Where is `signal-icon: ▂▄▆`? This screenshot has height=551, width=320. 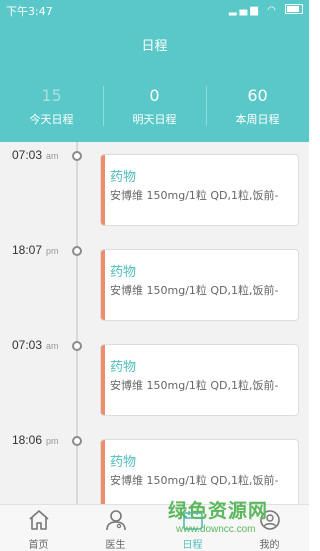 signal-icon: ▂▄▆ is located at coordinates (244, 10).